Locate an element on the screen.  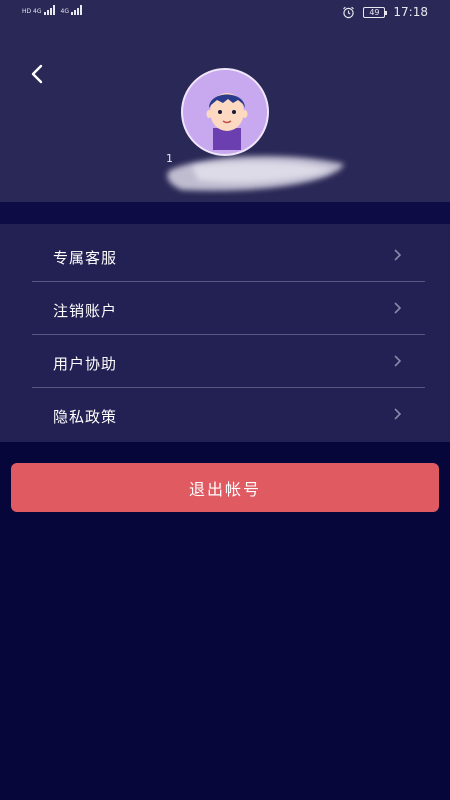
avatar is located at coordinates (225, 112).